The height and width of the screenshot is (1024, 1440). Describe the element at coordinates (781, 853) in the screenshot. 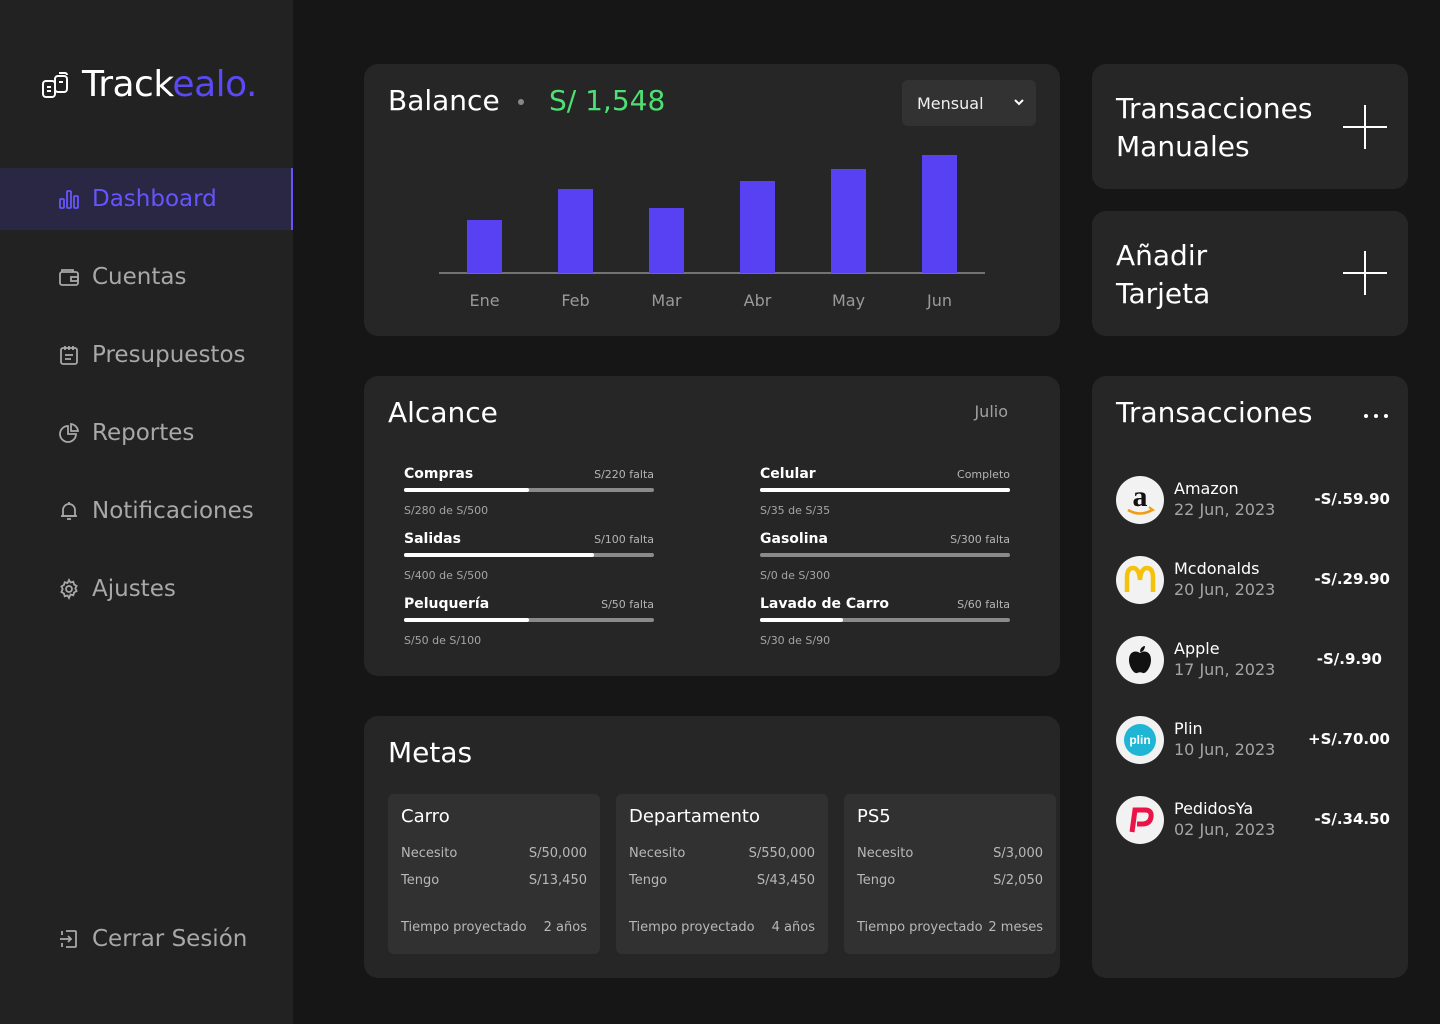

I see `goal-need-value: S/550,000` at that location.